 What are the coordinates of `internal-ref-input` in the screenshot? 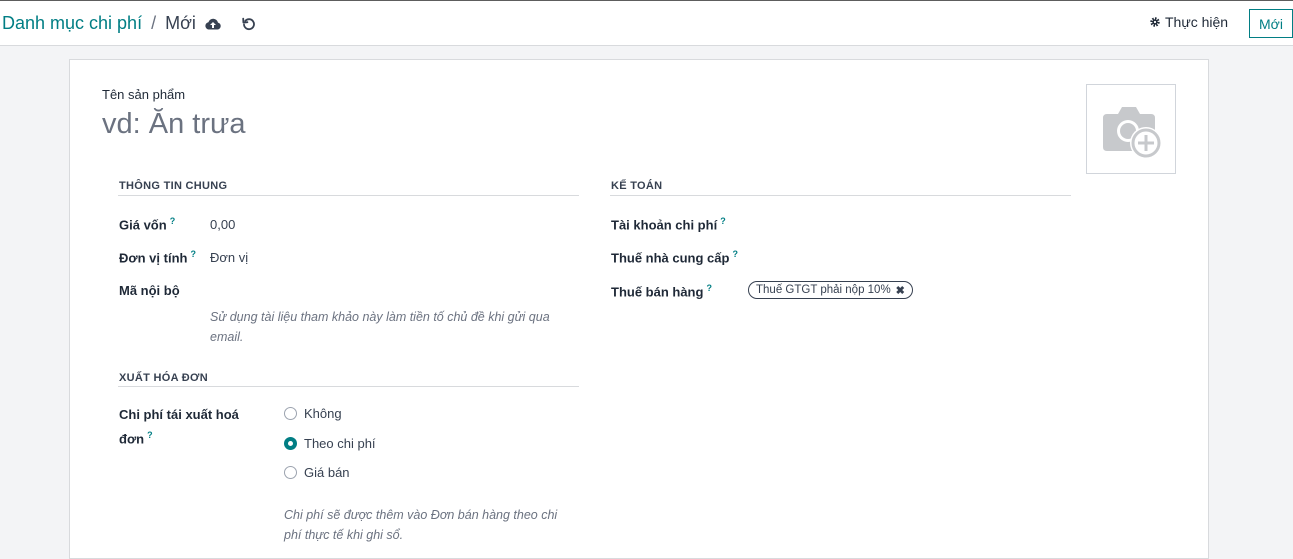 It's located at (392, 292).